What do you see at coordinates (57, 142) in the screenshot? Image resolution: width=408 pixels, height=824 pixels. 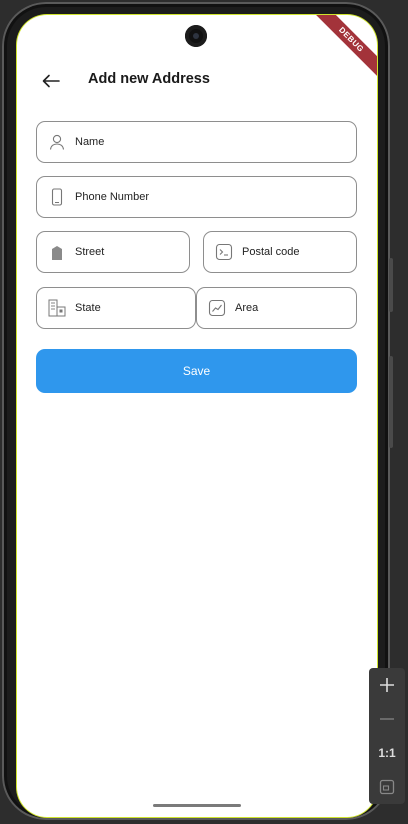 I see `person-icon` at bounding box center [57, 142].